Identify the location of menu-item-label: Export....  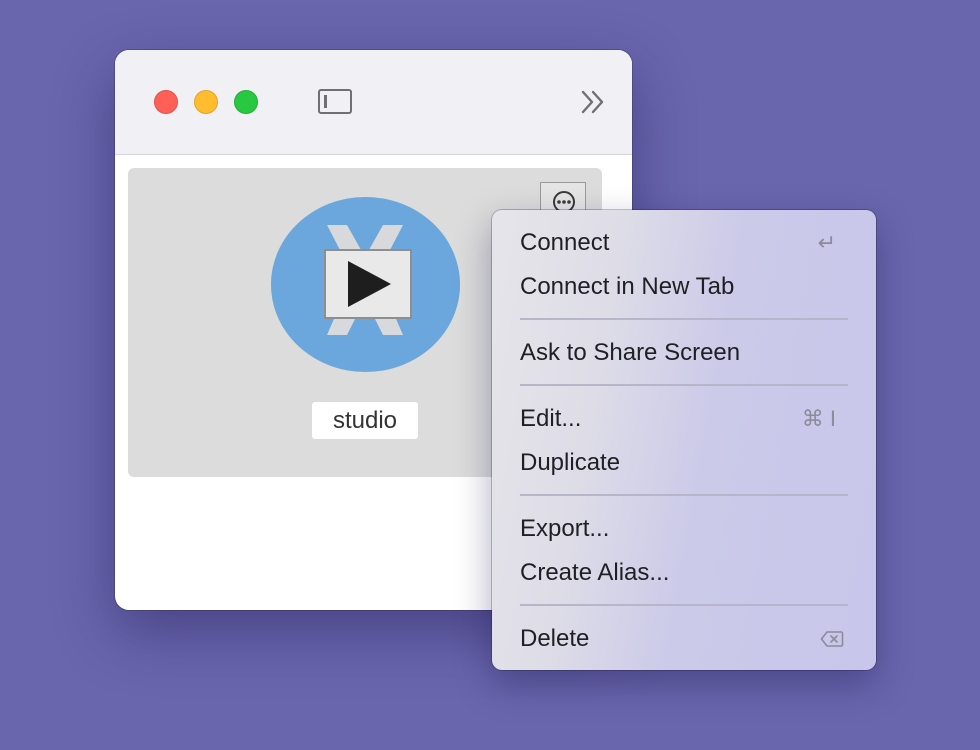
(565, 528).